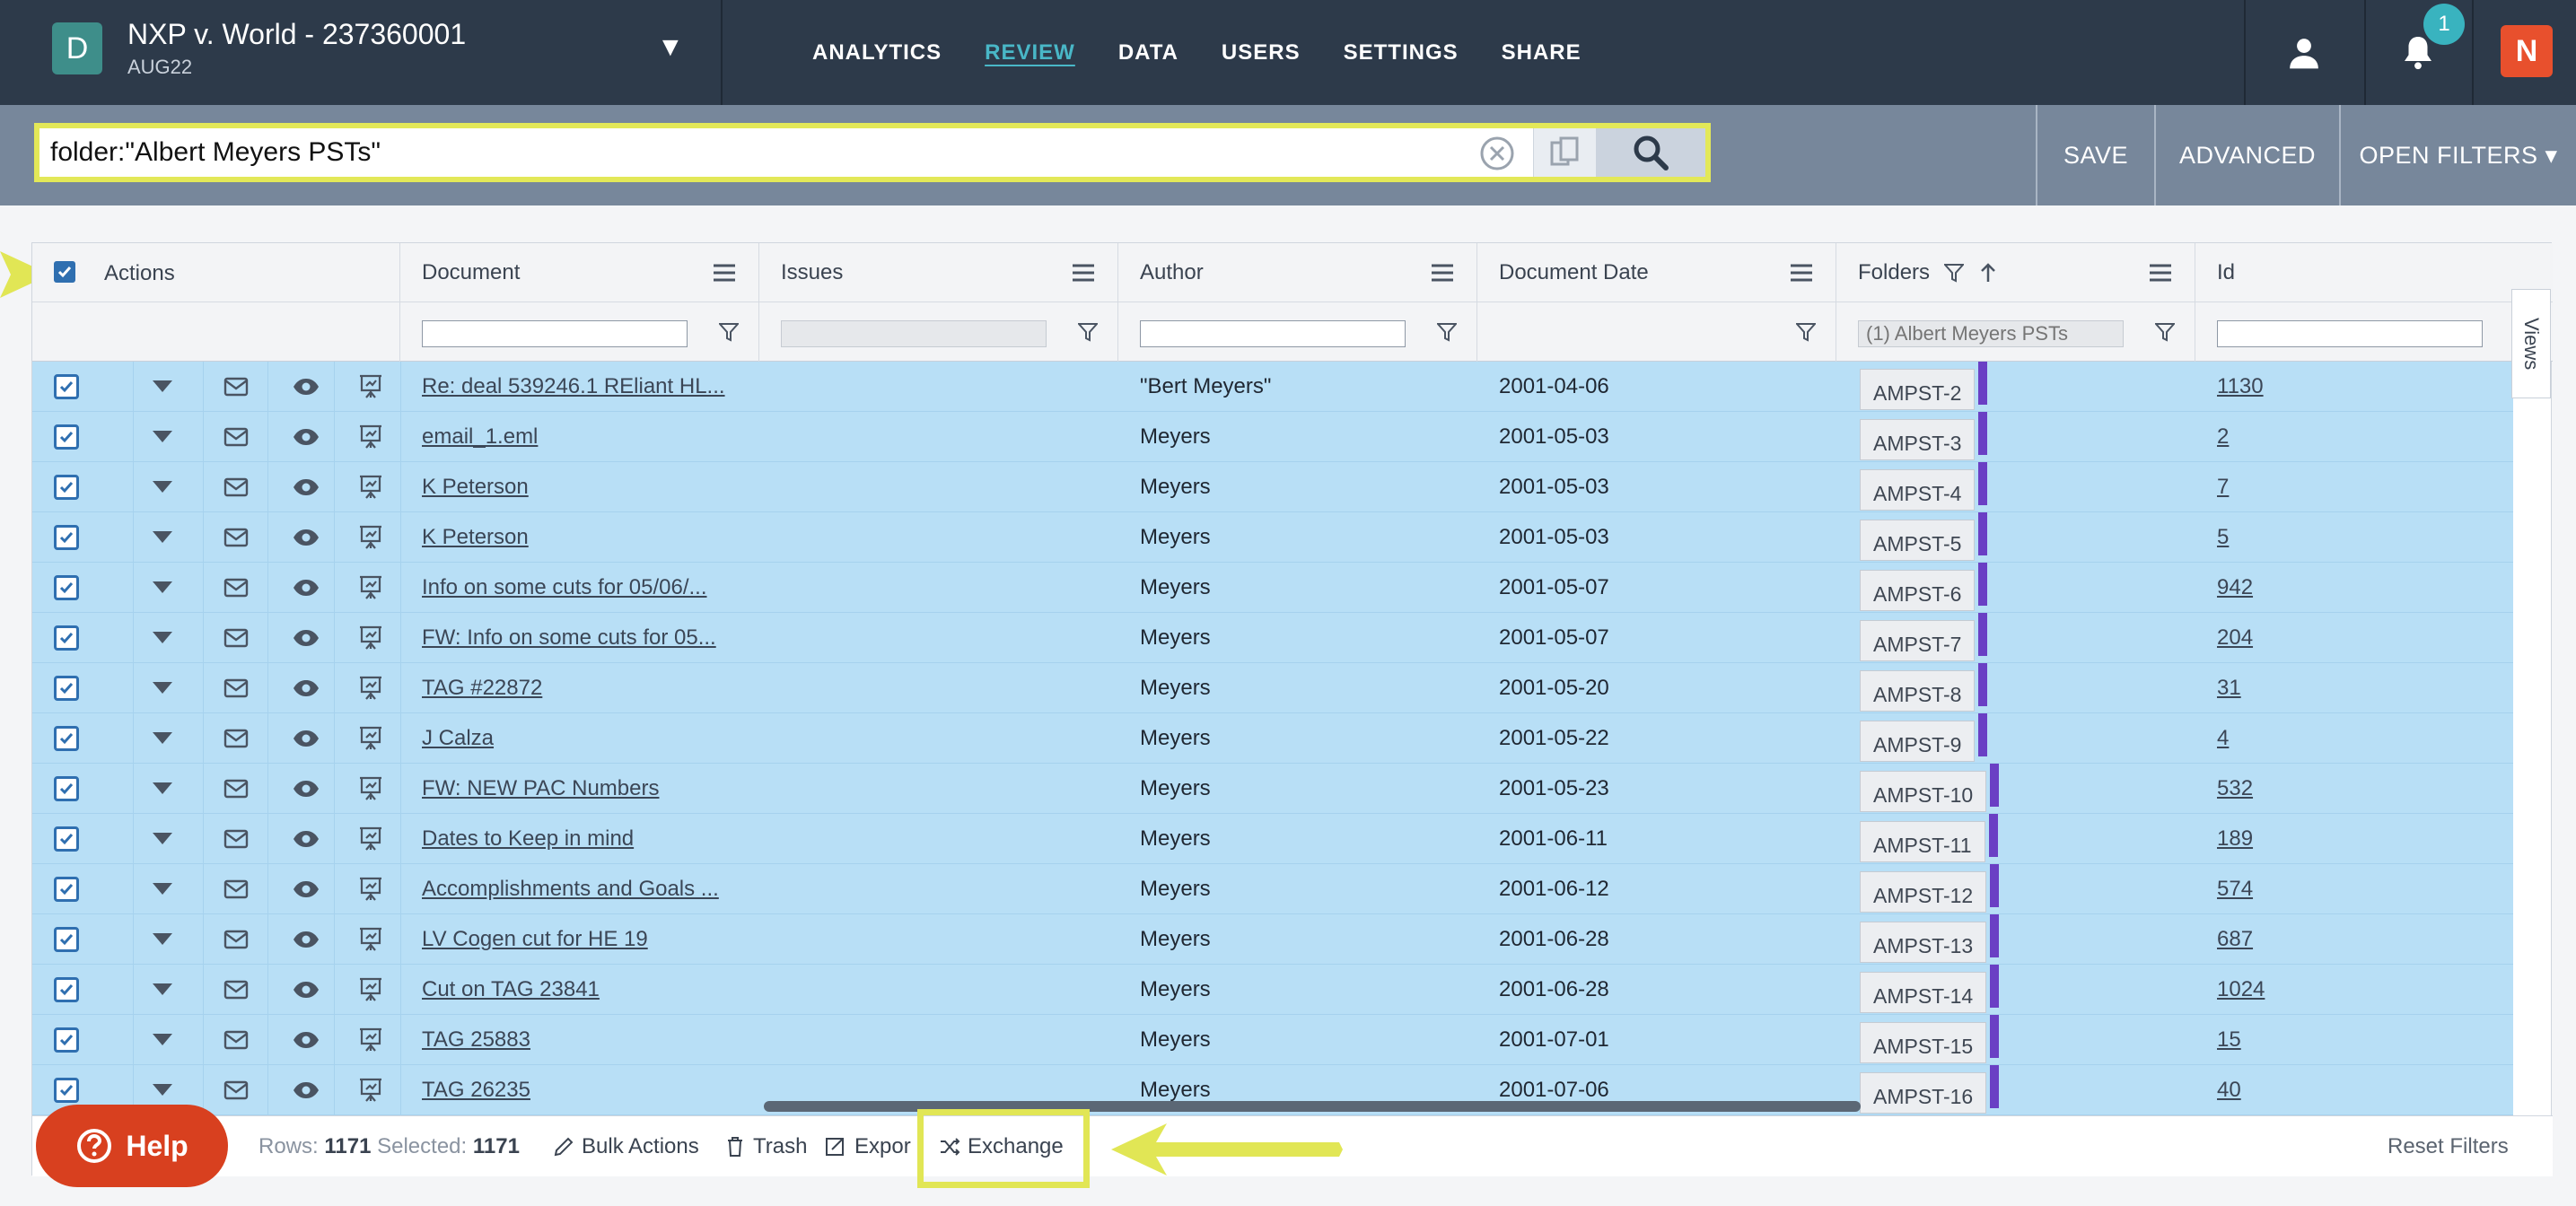 The height and width of the screenshot is (1206, 2576). Describe the element at coordinates (2457, 155) in the screenshot. I see `open-filters-button: OPEN FILTERS ▾` at that location.